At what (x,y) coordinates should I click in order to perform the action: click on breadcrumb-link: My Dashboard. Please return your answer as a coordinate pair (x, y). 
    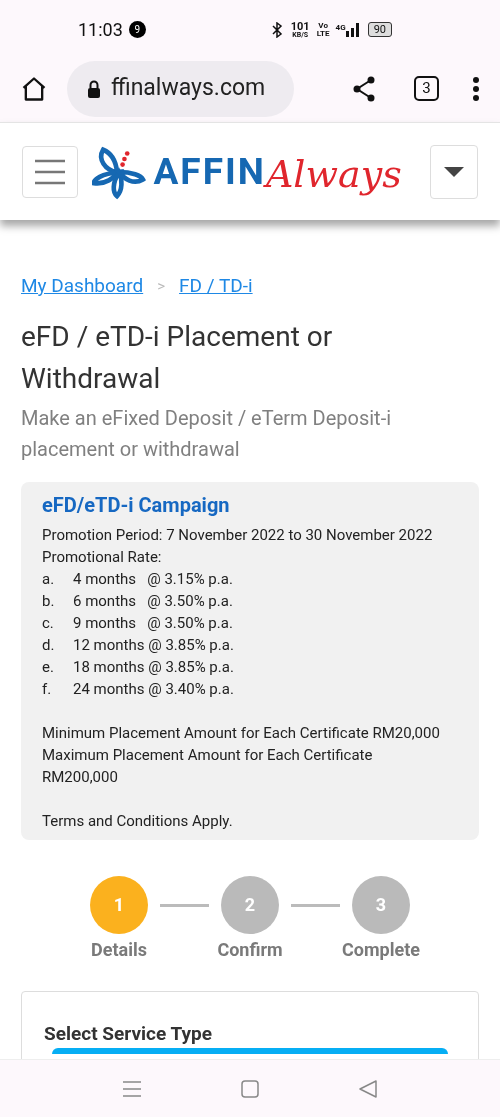
    Looking at the image, I should click on (82, 286).